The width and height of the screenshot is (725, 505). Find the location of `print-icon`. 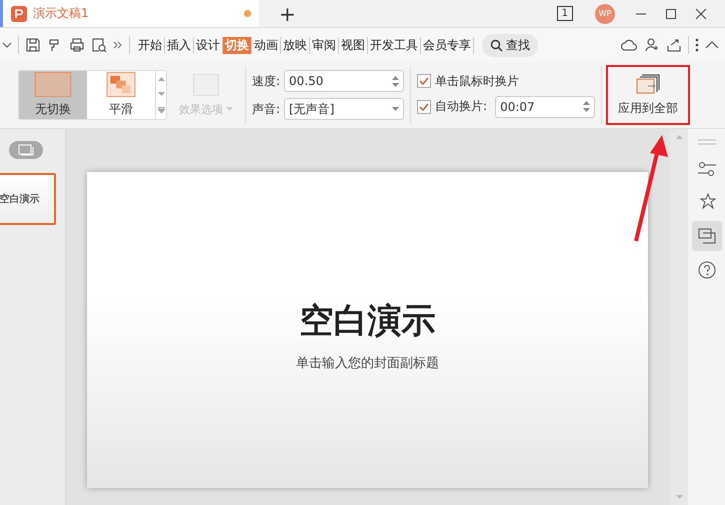

print-icon is located at coordinates (77, 45).